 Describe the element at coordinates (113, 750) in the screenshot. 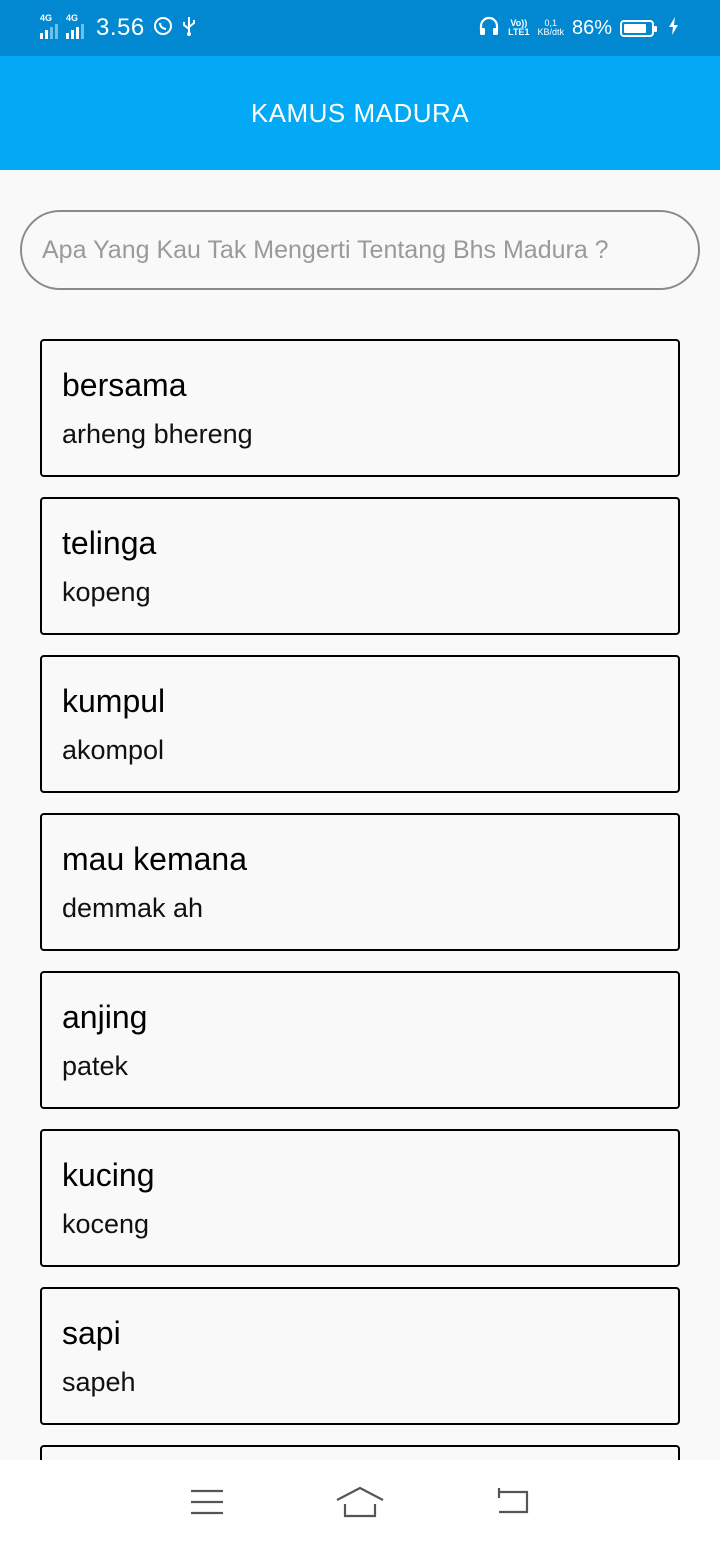

I see `entry-translation: akompol` at that location.